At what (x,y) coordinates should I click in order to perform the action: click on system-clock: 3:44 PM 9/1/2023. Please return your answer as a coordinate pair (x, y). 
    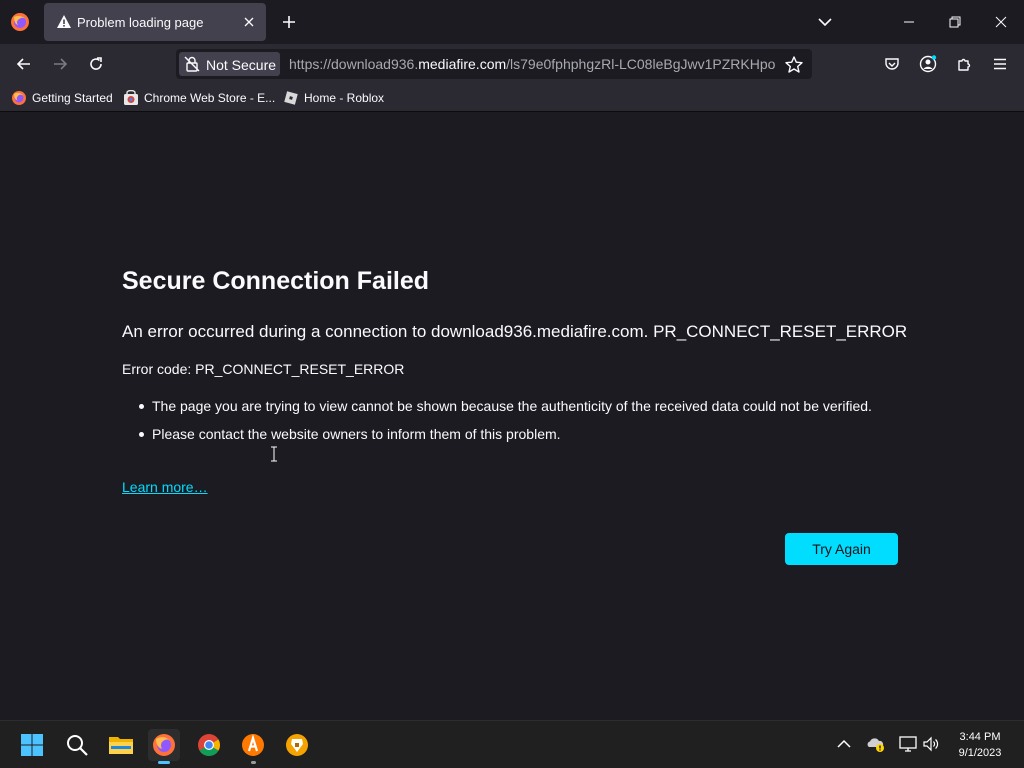
    Looking at the image, I should click on (980, 745).